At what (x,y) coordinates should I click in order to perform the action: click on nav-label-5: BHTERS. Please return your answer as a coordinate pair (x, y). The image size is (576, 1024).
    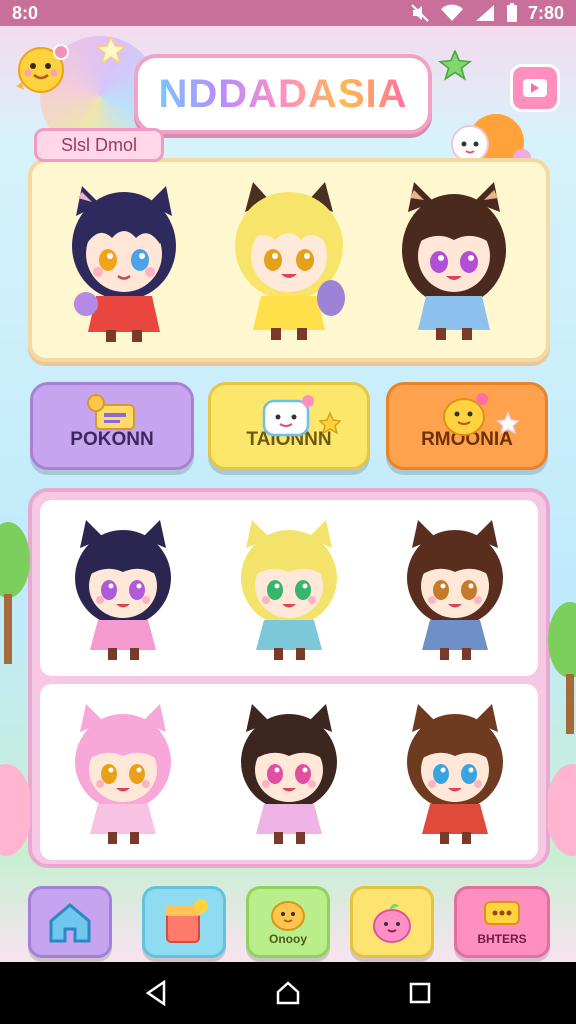
    Looking at the image, I should click on (502, 939).